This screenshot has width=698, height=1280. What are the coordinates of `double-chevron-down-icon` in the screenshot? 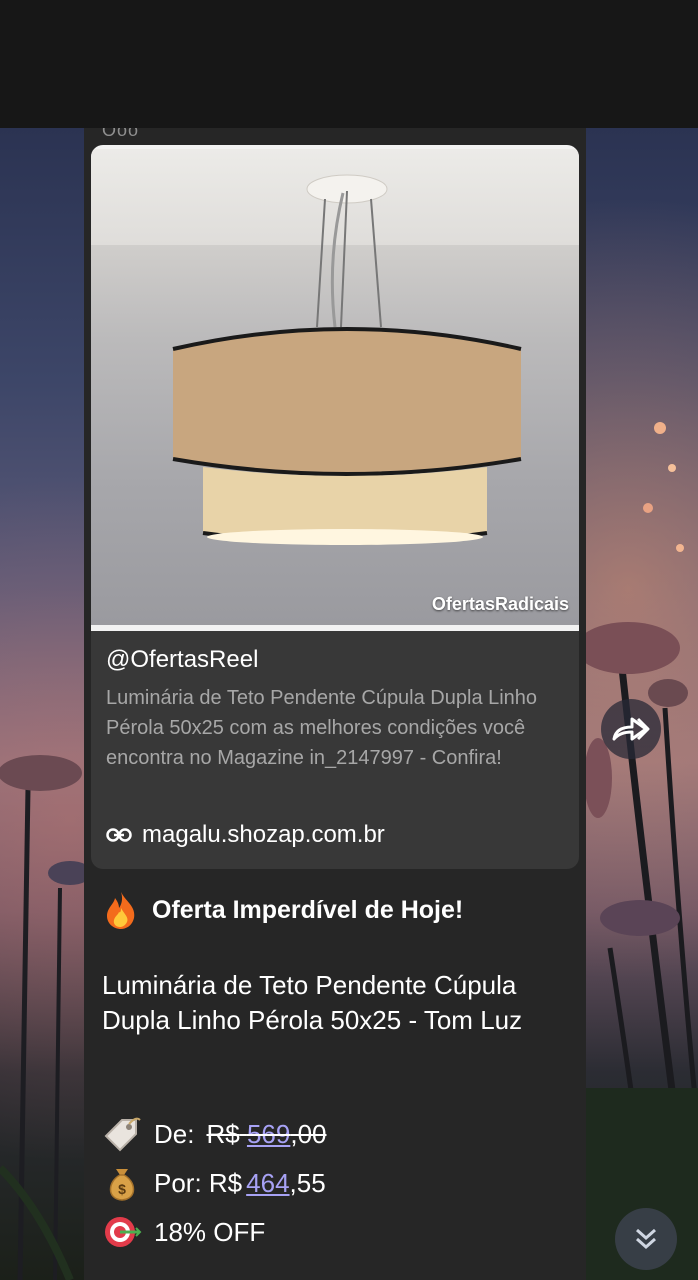 It's located at (646, 1239).